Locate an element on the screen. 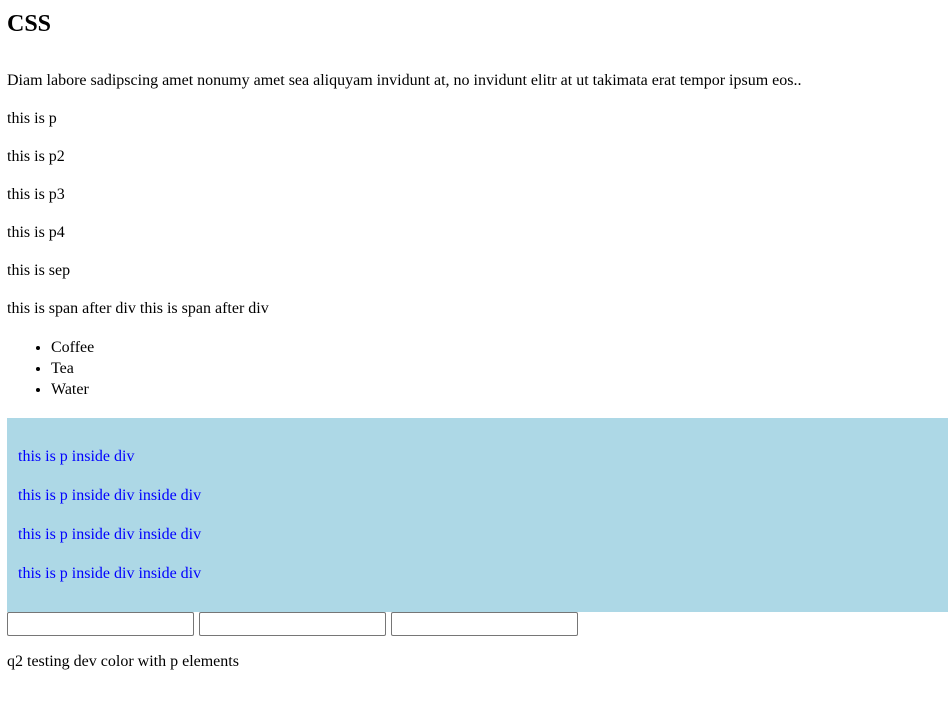 Image resolution: width=948 pixels, height=716 pixels. div-paragraph: this is p inside div is located at coordinates (76, 456).